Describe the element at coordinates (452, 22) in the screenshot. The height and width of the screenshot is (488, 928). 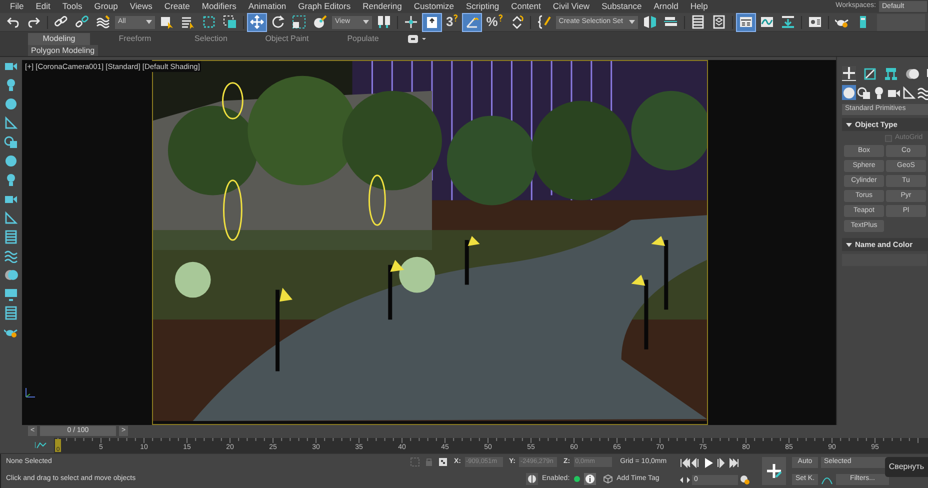
I see `snap-toggle-button: 3` at that location.